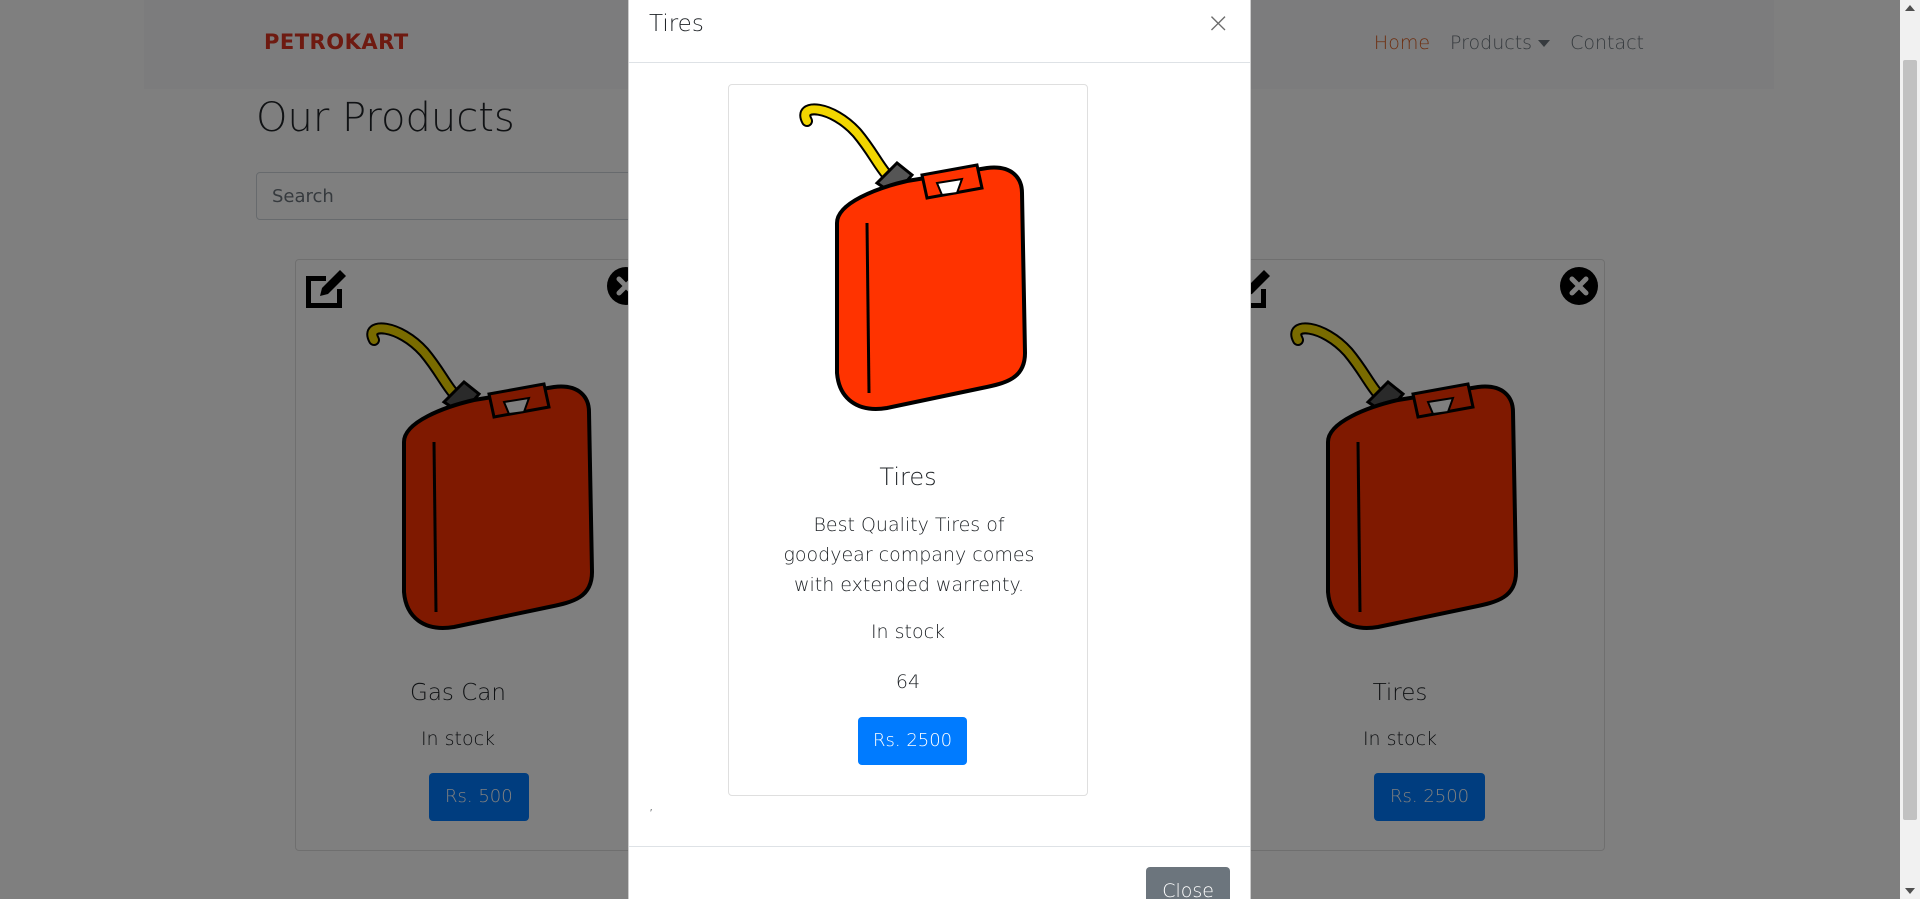 The width and height of the screenshot is (1920, 899). Describe the element at coordinates (1218, 23) in the screenshot. I see `close-icon: ×` at that location.